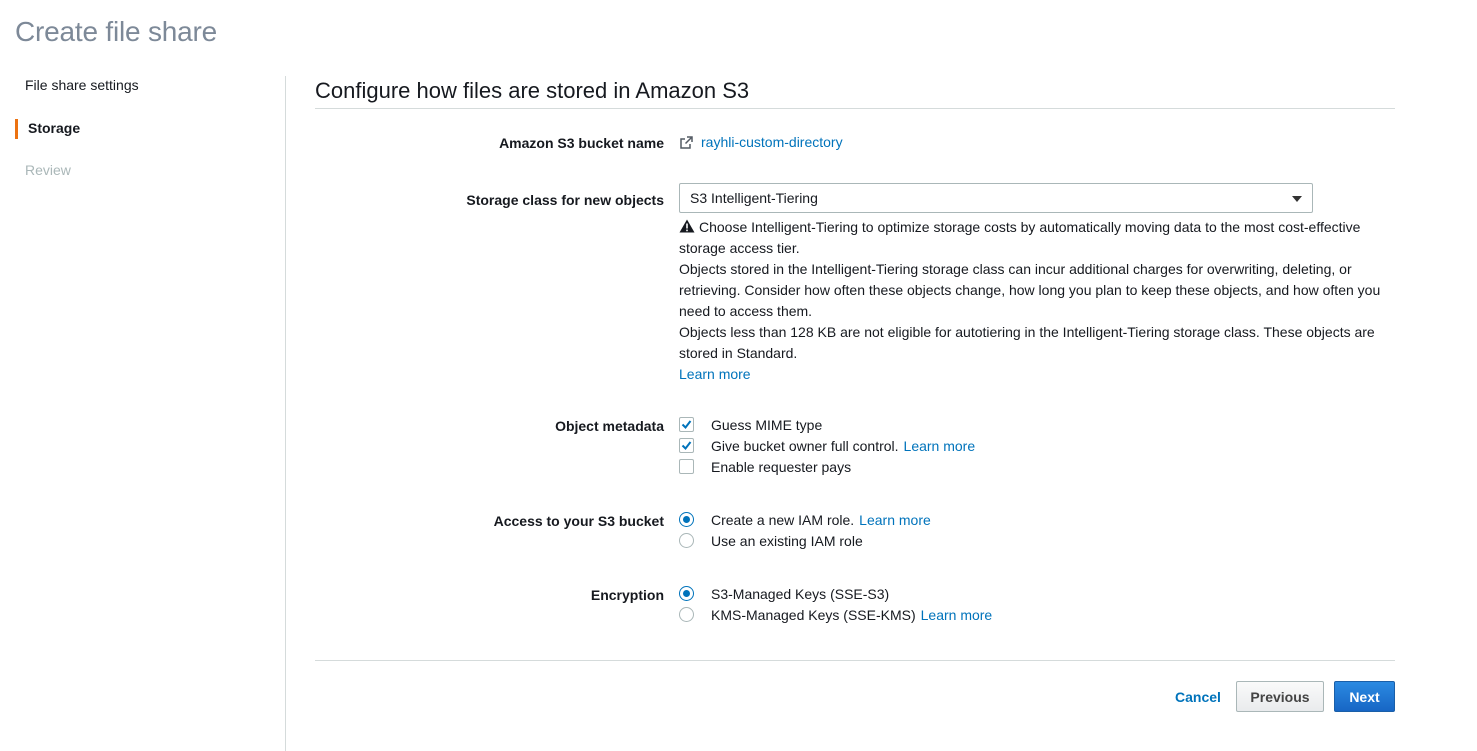 The width and height of the screenshot is (1477, 751). I want to click on requester-pays-label: Enable requester pays, so click(781, 466).